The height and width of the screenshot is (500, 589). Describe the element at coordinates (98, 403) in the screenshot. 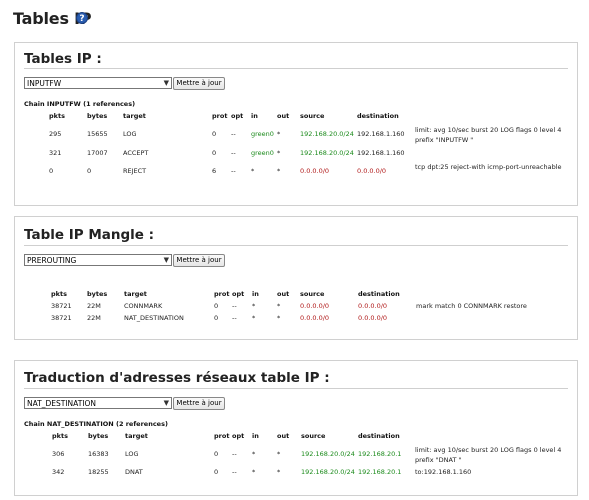

I see `chain-select: NAT_DESTINATION ▼` at that location.